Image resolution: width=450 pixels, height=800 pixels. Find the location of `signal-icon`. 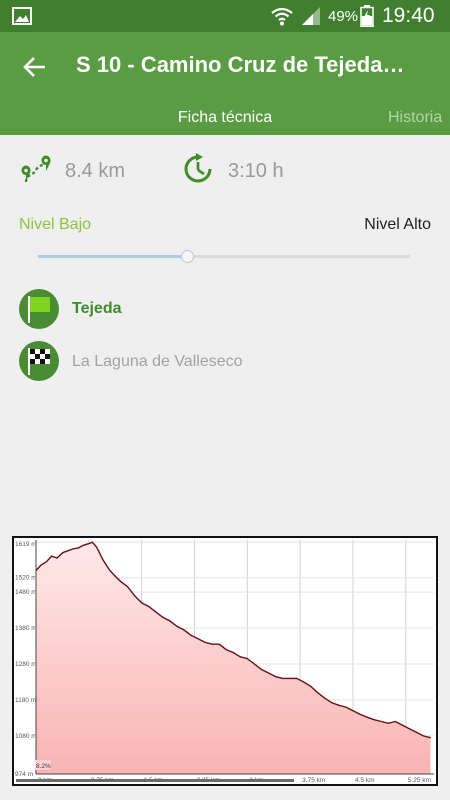

signal-icon is located at coordinates (311, 16).